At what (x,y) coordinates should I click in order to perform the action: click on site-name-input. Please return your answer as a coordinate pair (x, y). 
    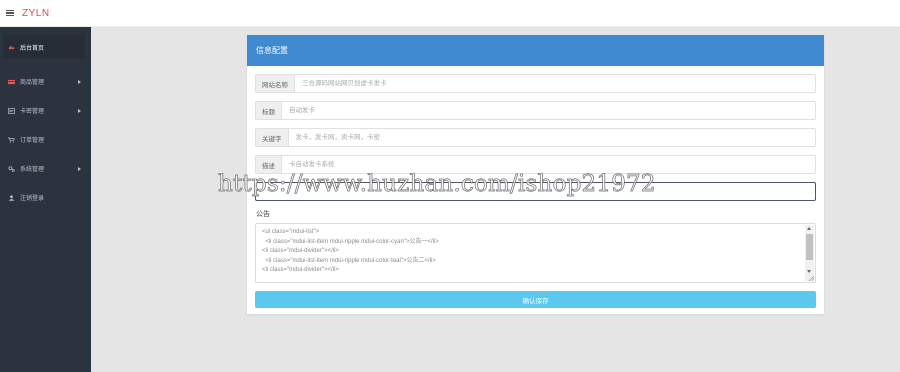
    Looking at the image, I should click on (555, 83).